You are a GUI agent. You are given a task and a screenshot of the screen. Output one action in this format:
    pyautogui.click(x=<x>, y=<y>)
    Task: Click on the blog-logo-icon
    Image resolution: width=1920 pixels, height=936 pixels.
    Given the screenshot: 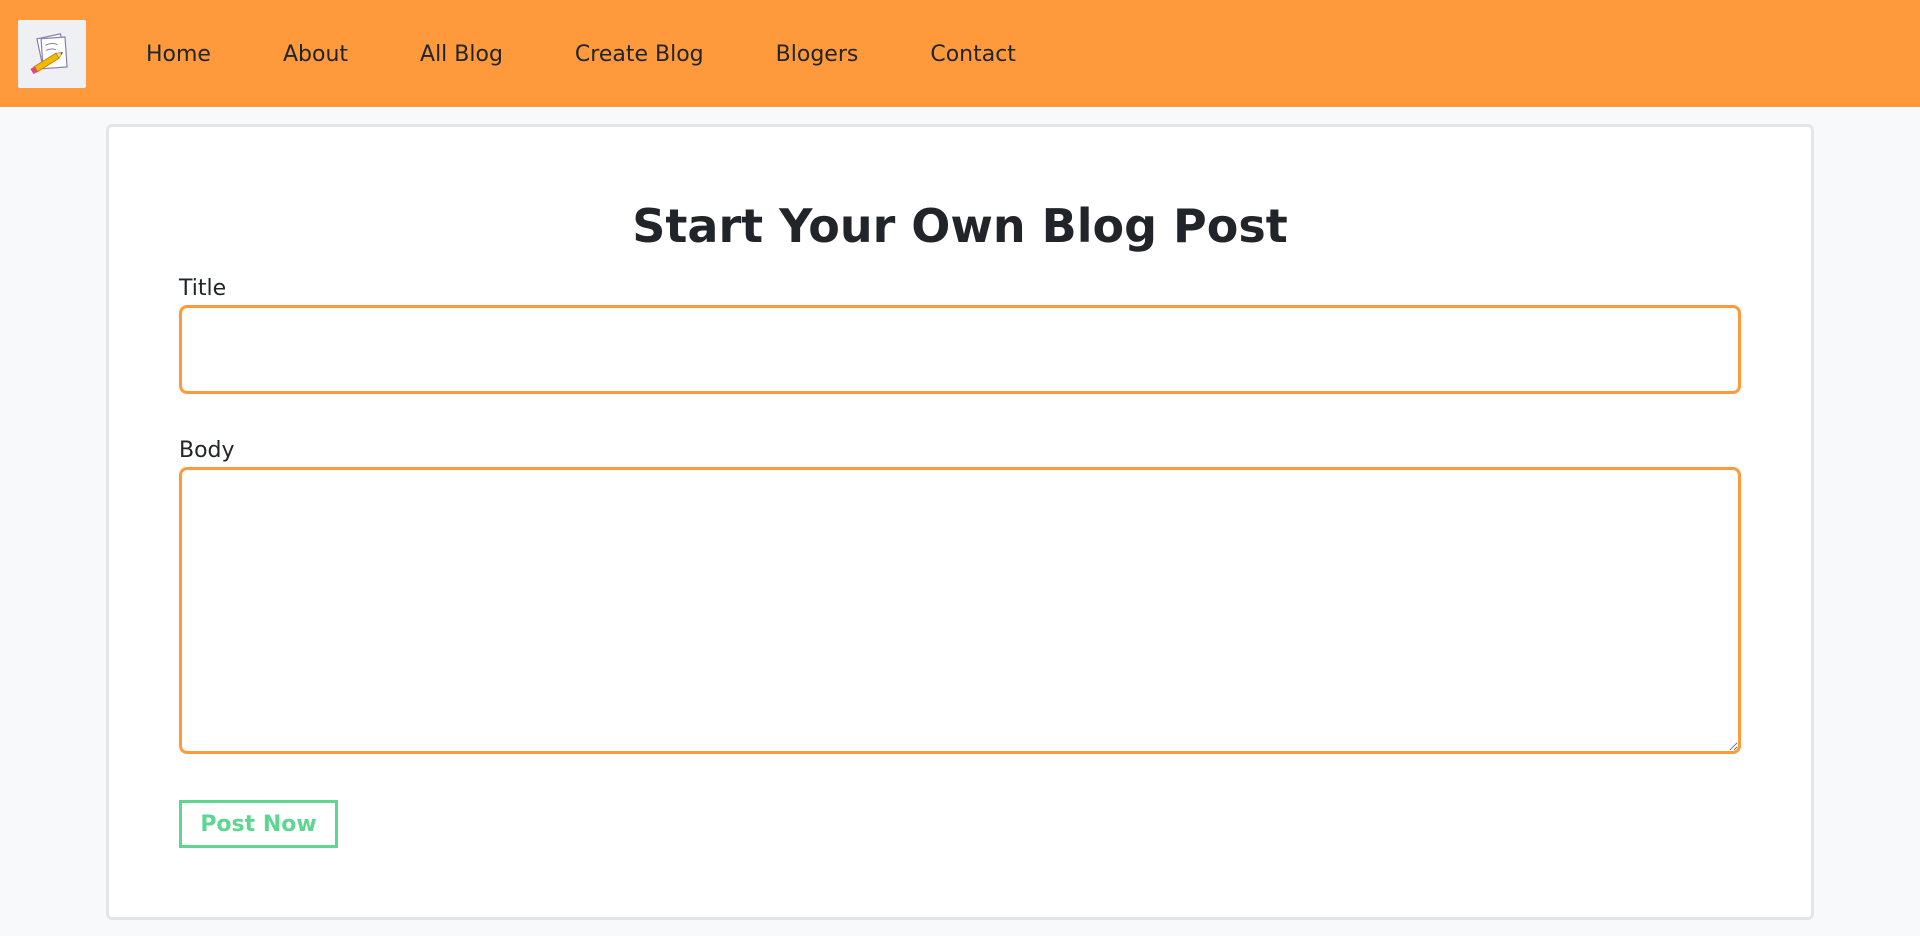 What is the action you would take?
    pyautogui.click(x=52, y=54)
    